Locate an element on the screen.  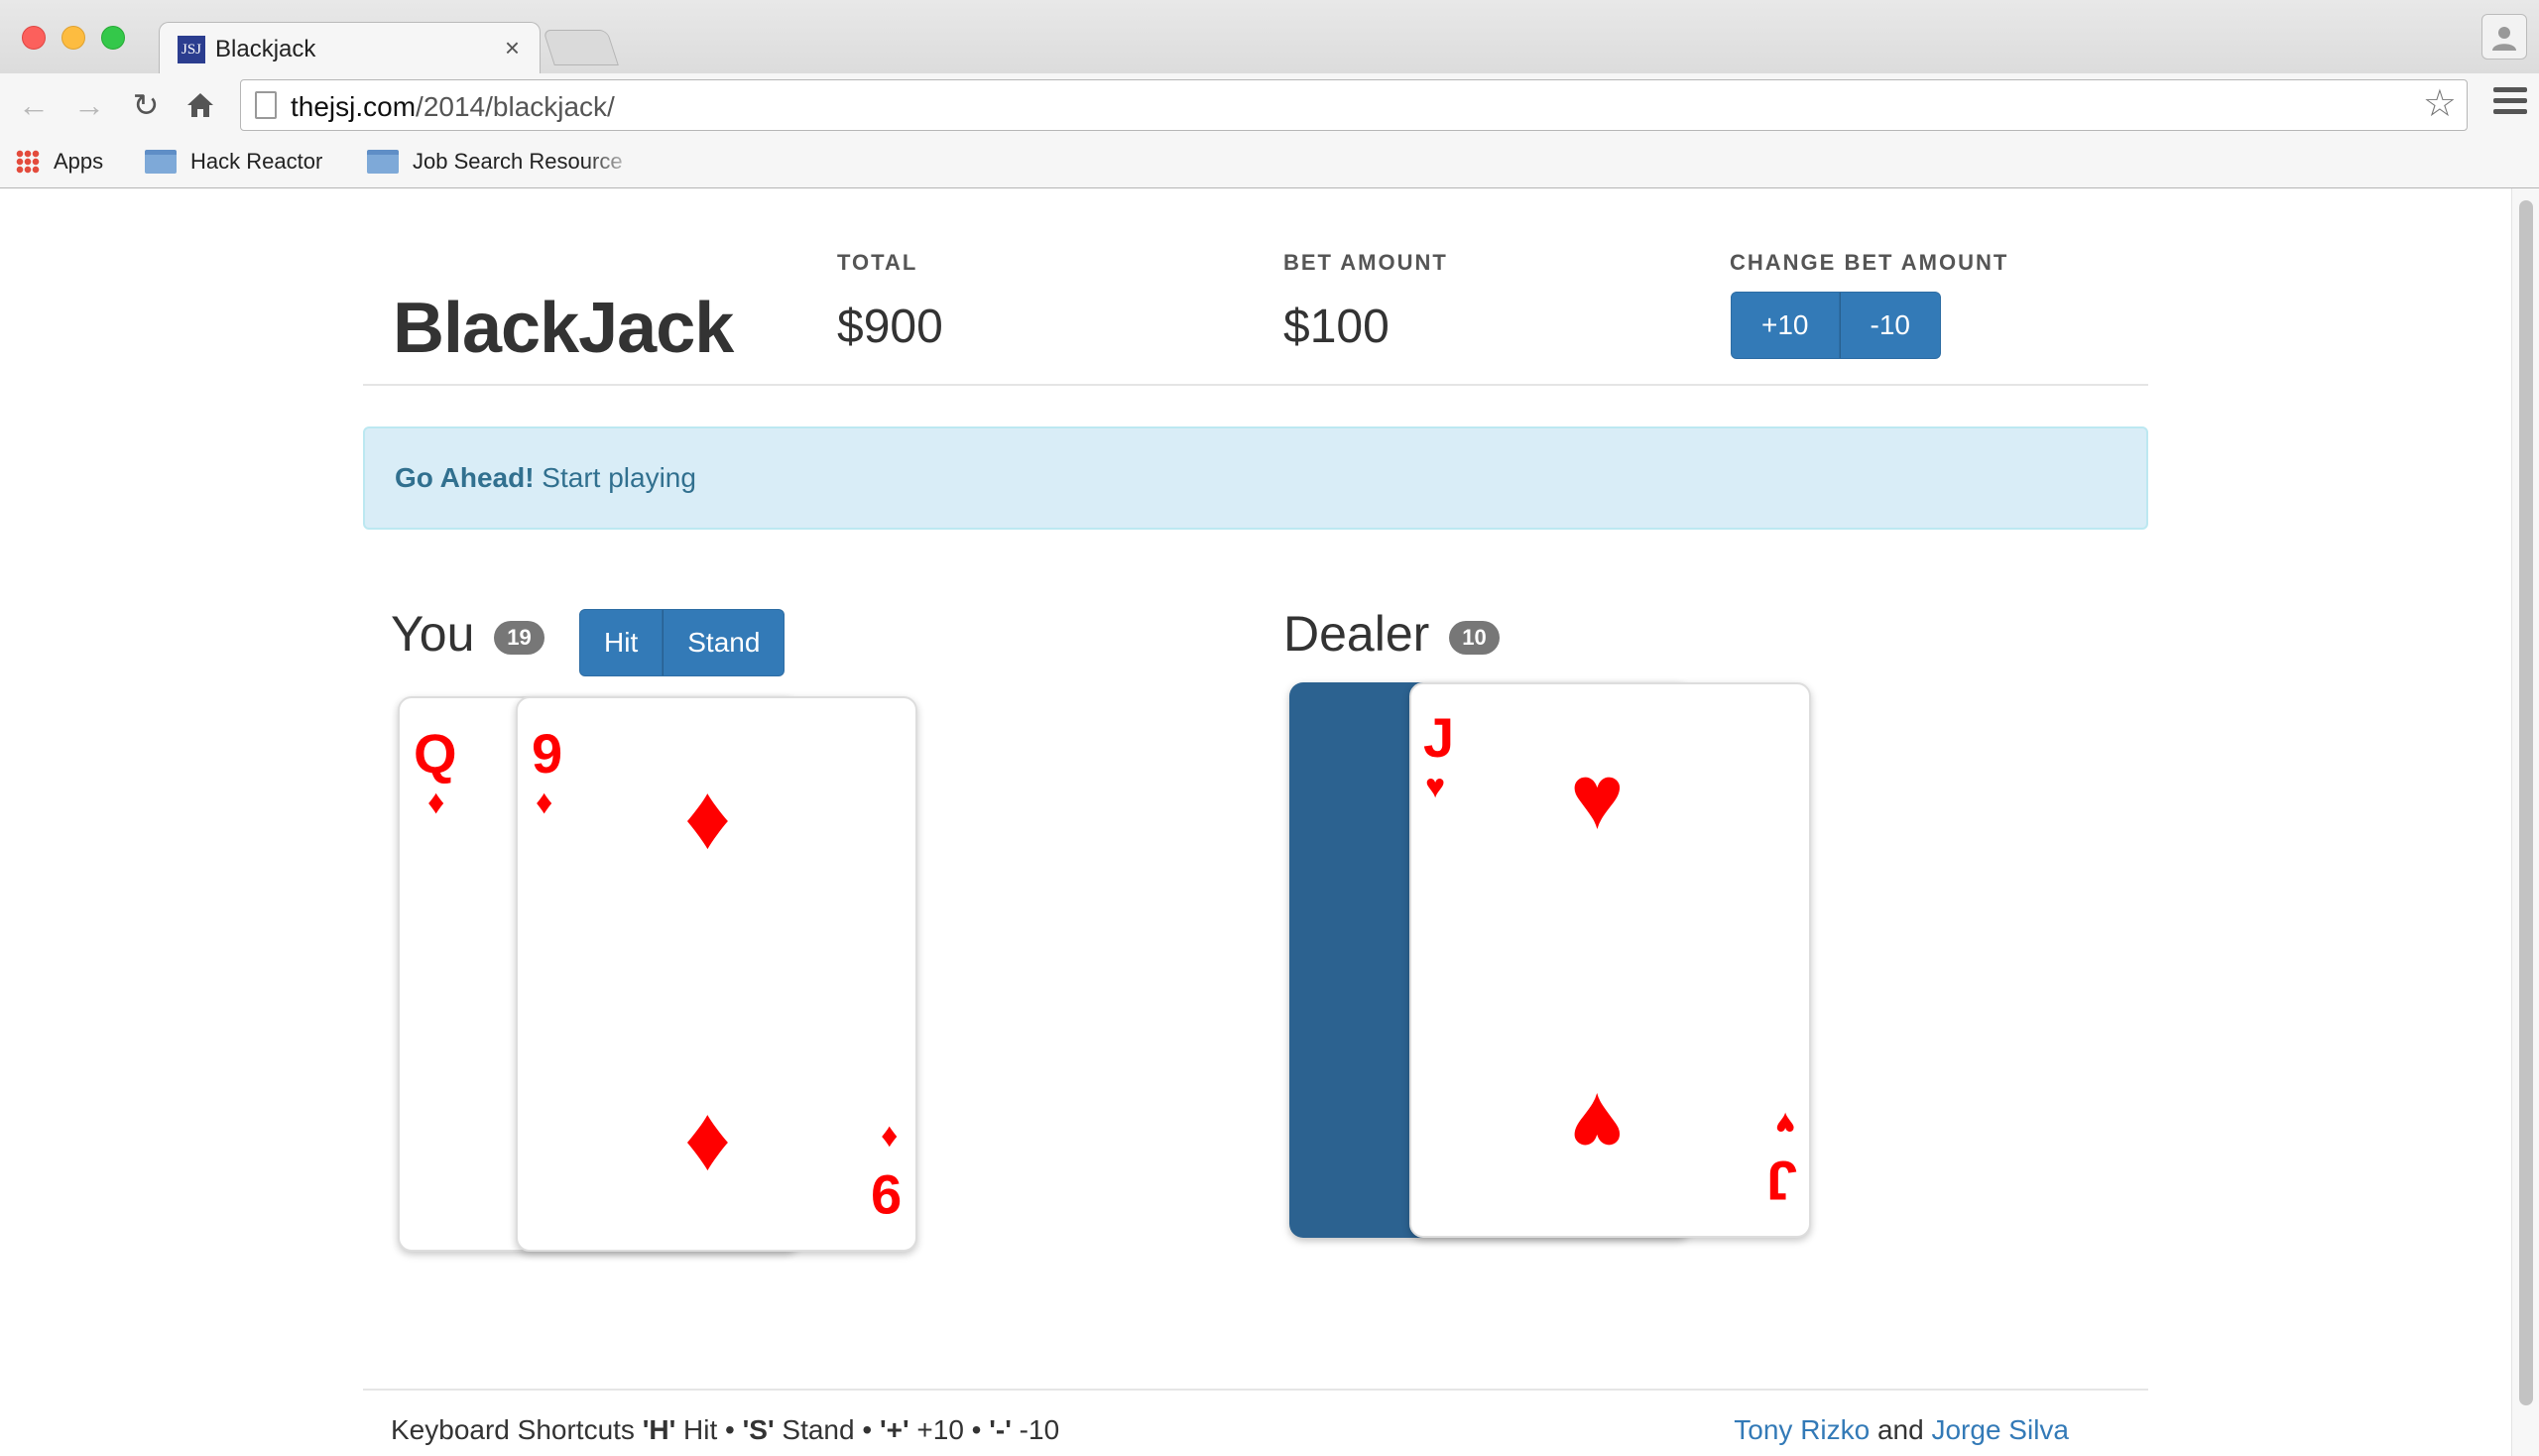
change-bet-buttons: +10 -10 is located at coordinates (1836, 325).